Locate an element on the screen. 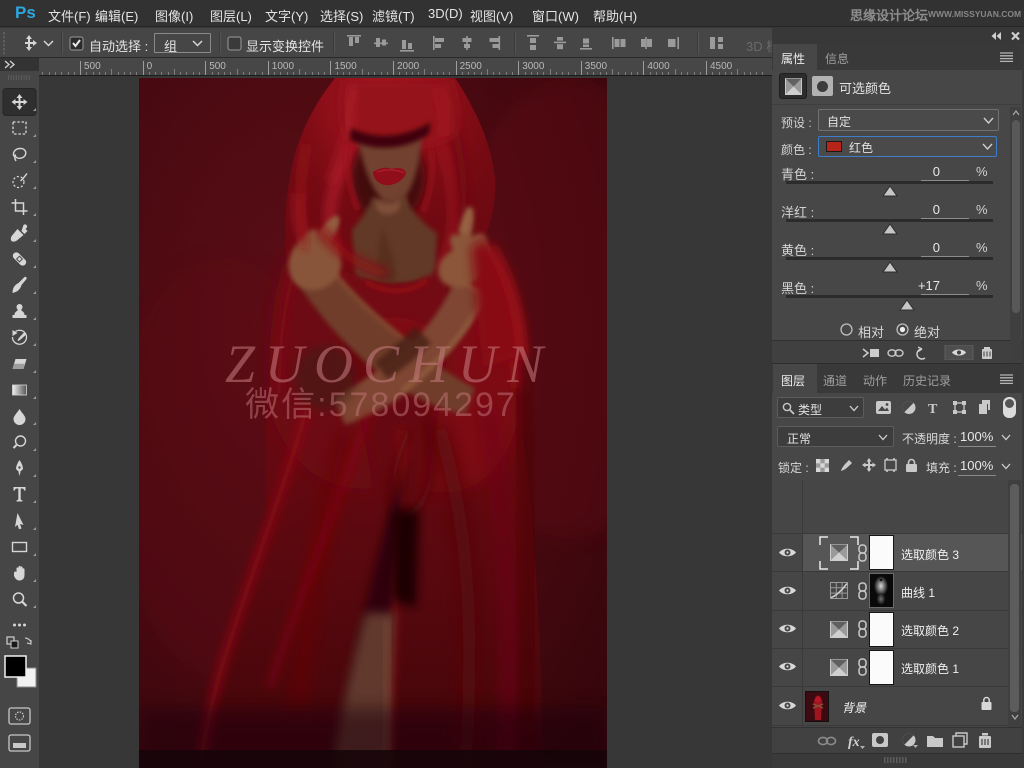  svg-text: fx is located at coordinates (854, 742).